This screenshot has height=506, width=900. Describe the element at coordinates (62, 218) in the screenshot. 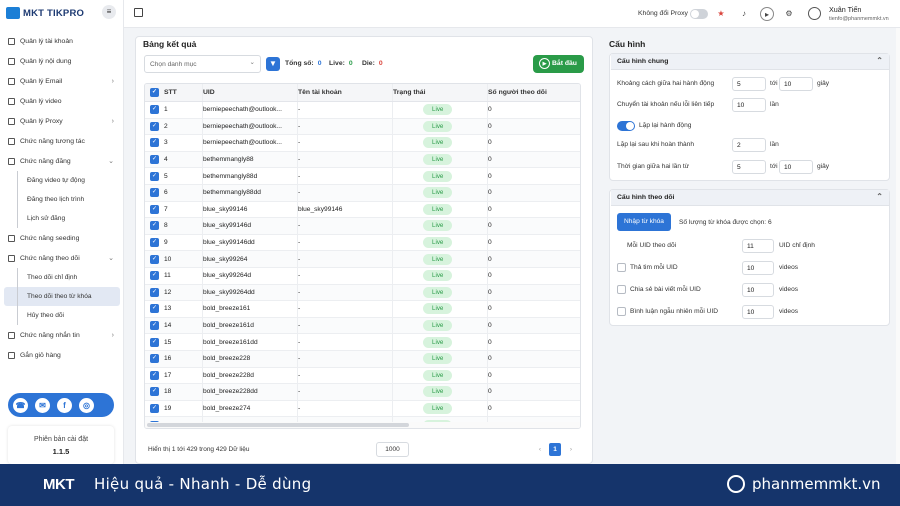

I see `sidebar-sub-post-history: Lịch sử đăng` at that location.